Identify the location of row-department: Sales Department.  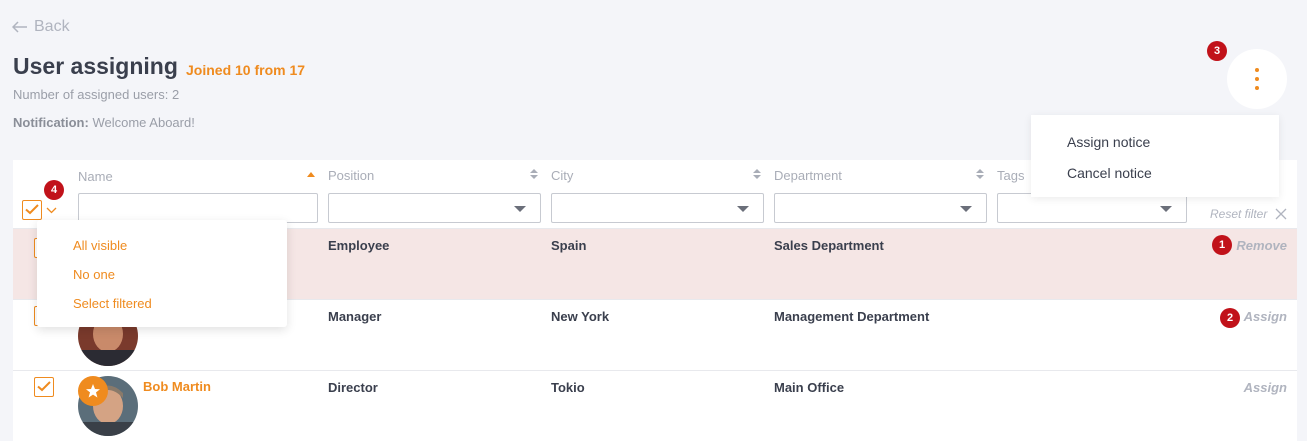
(829, 245).